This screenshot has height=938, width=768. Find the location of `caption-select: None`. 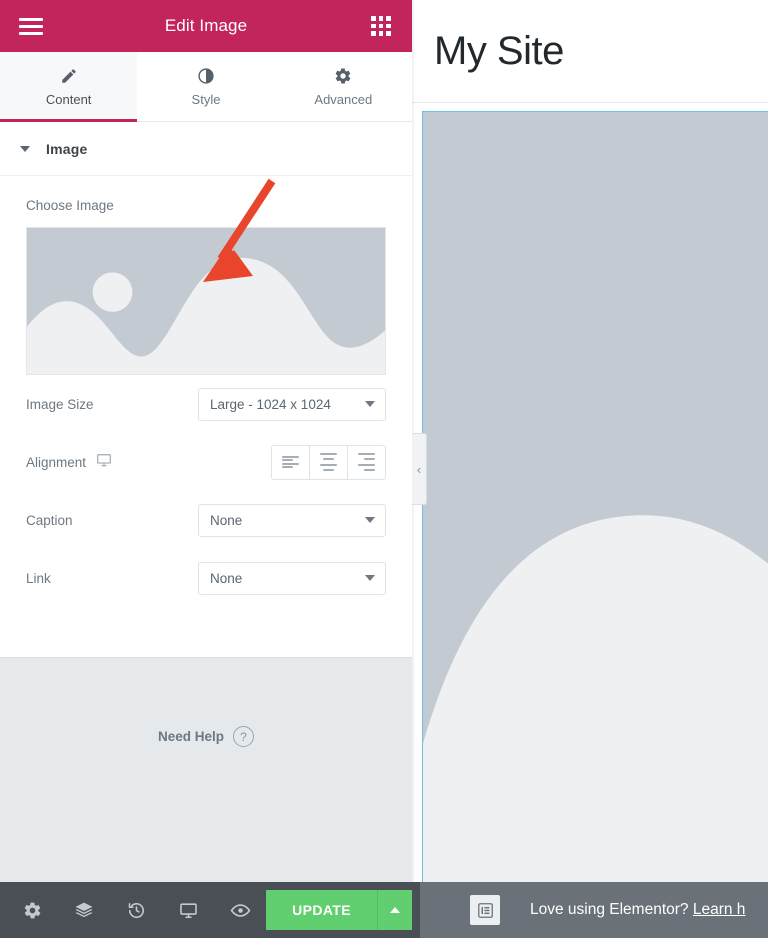

caption-select: None is located at coordinates (292, 520).